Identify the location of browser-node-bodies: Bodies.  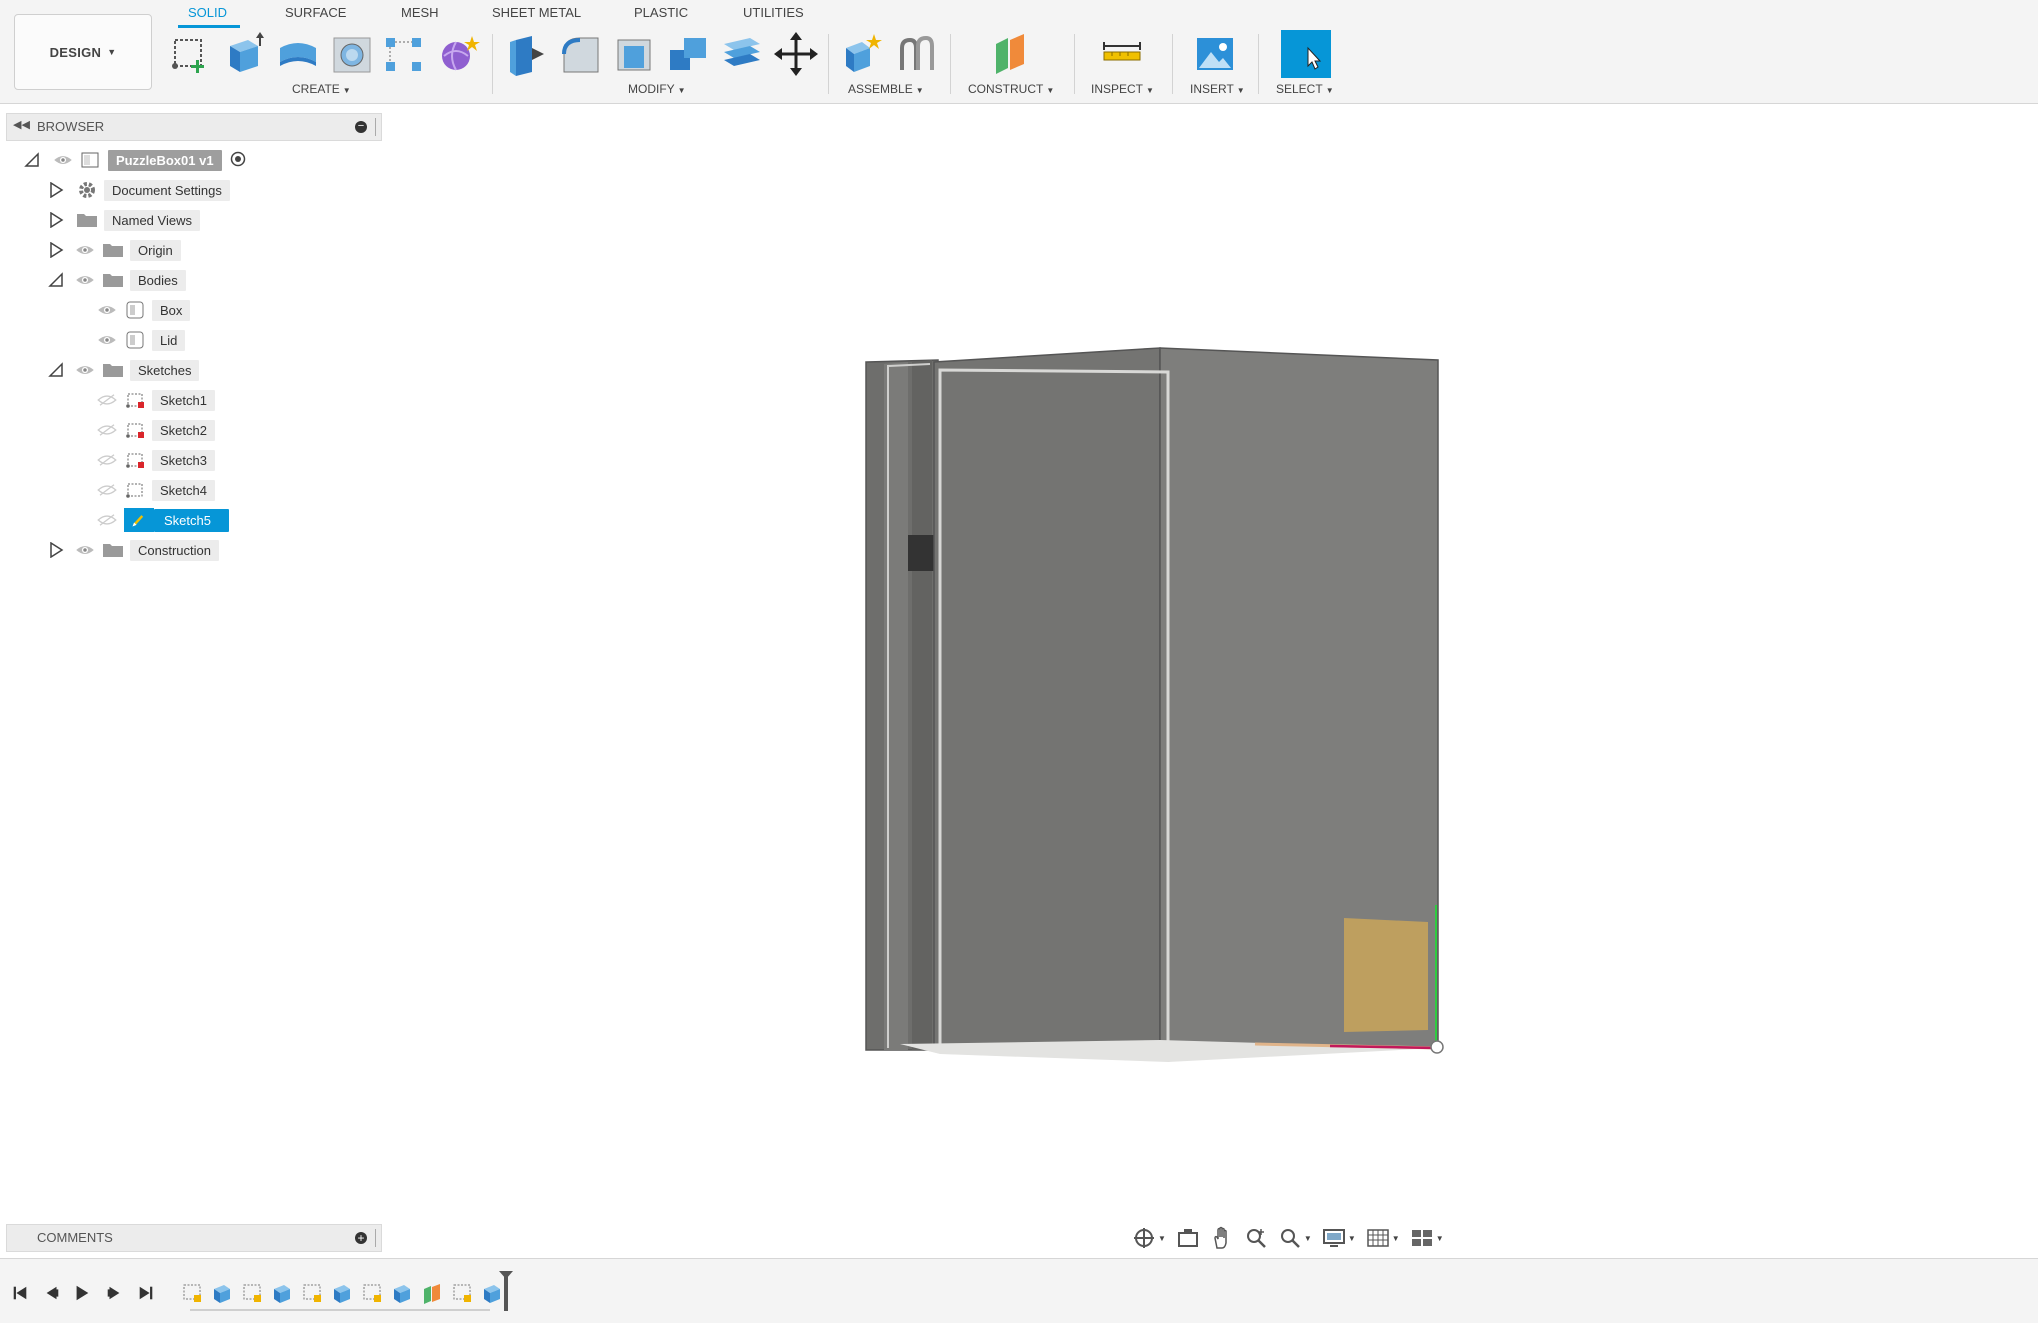
(116, 280).